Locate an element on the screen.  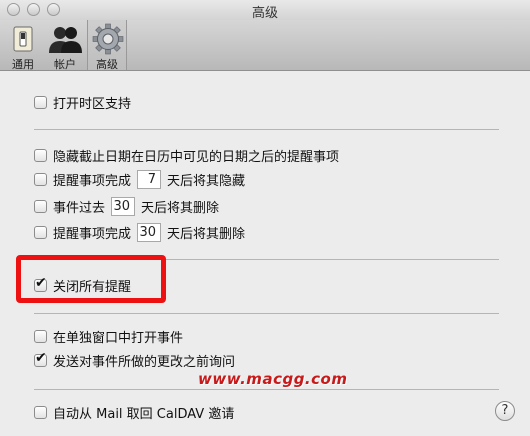
hide-completed-reminders-suffix: 天后将其隐藏 is located at coordinates (206, 181).